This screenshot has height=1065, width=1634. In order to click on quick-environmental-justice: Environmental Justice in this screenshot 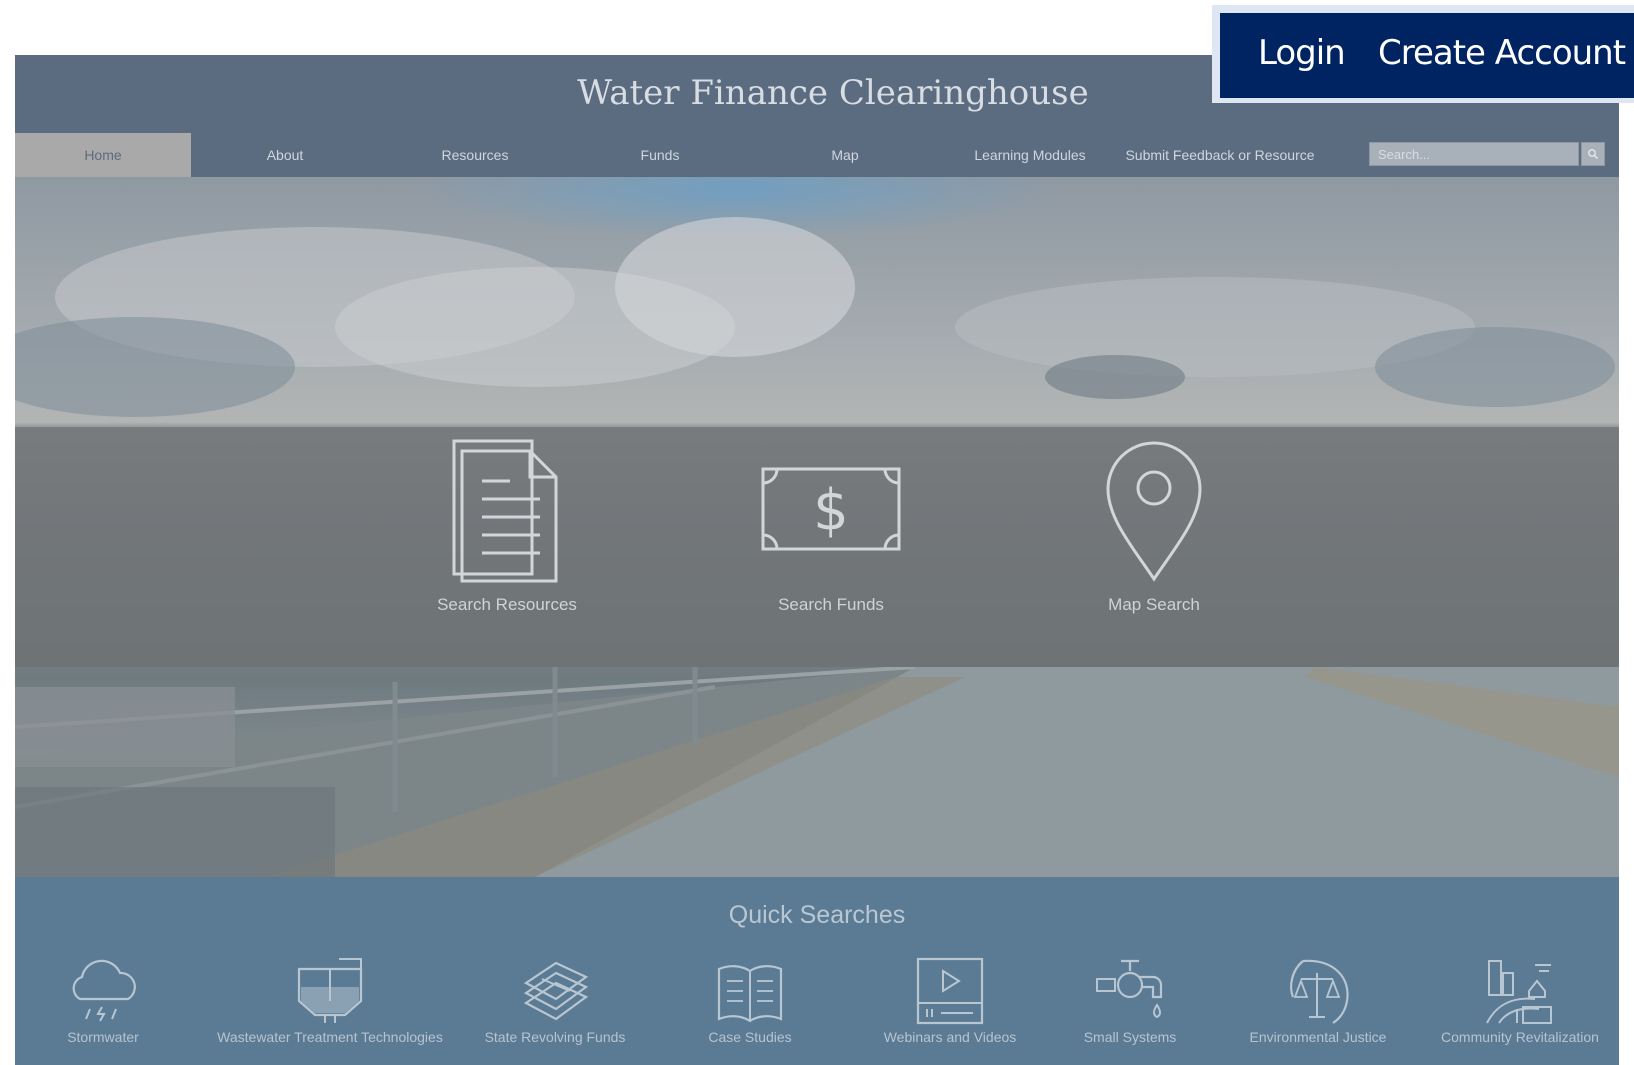, I will do `click(1318, 1001)`.